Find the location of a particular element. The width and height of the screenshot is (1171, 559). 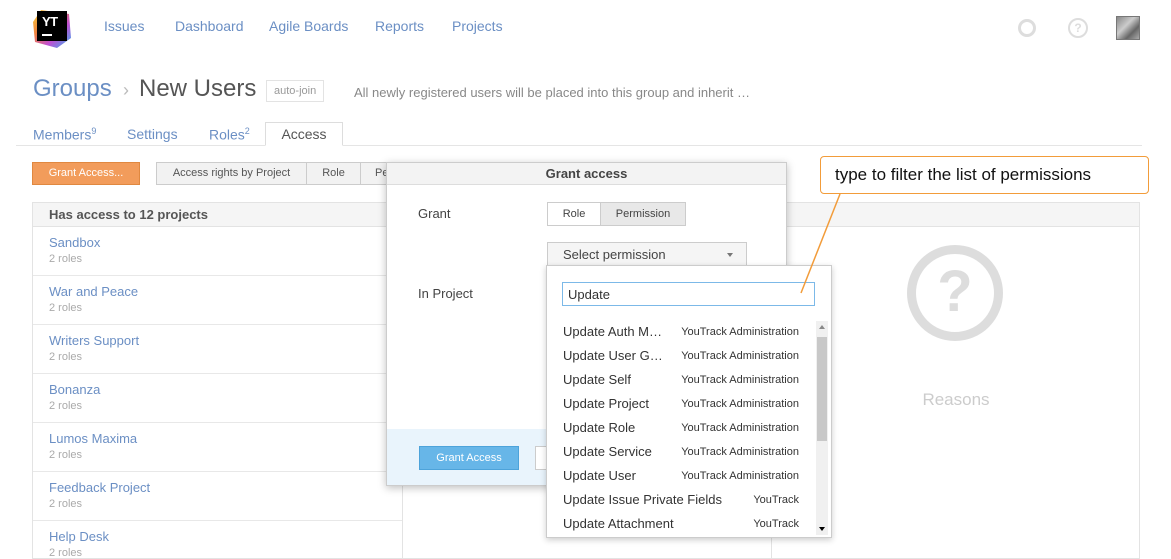

nav-agile-boards: Agile Boards is located at coordinates (308, 26).